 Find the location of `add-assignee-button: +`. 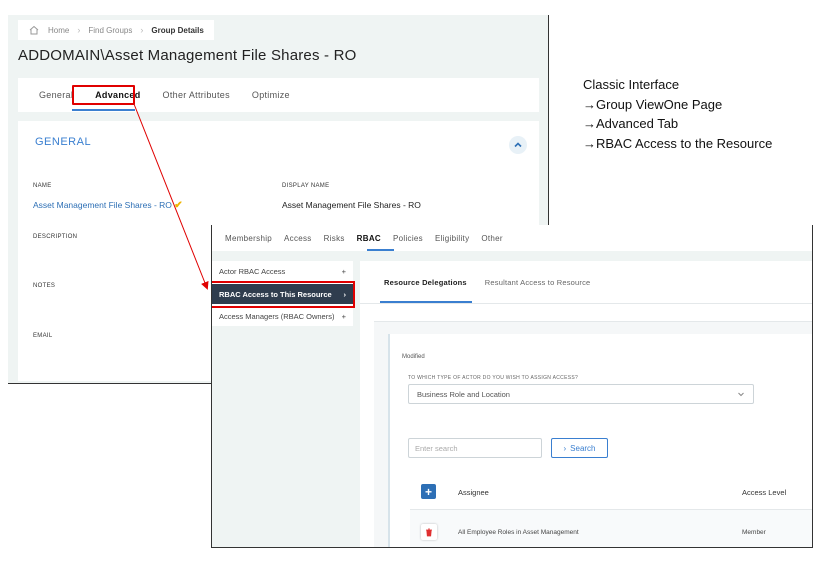

add-assignee-button: + is located at coordinates (428, 491).